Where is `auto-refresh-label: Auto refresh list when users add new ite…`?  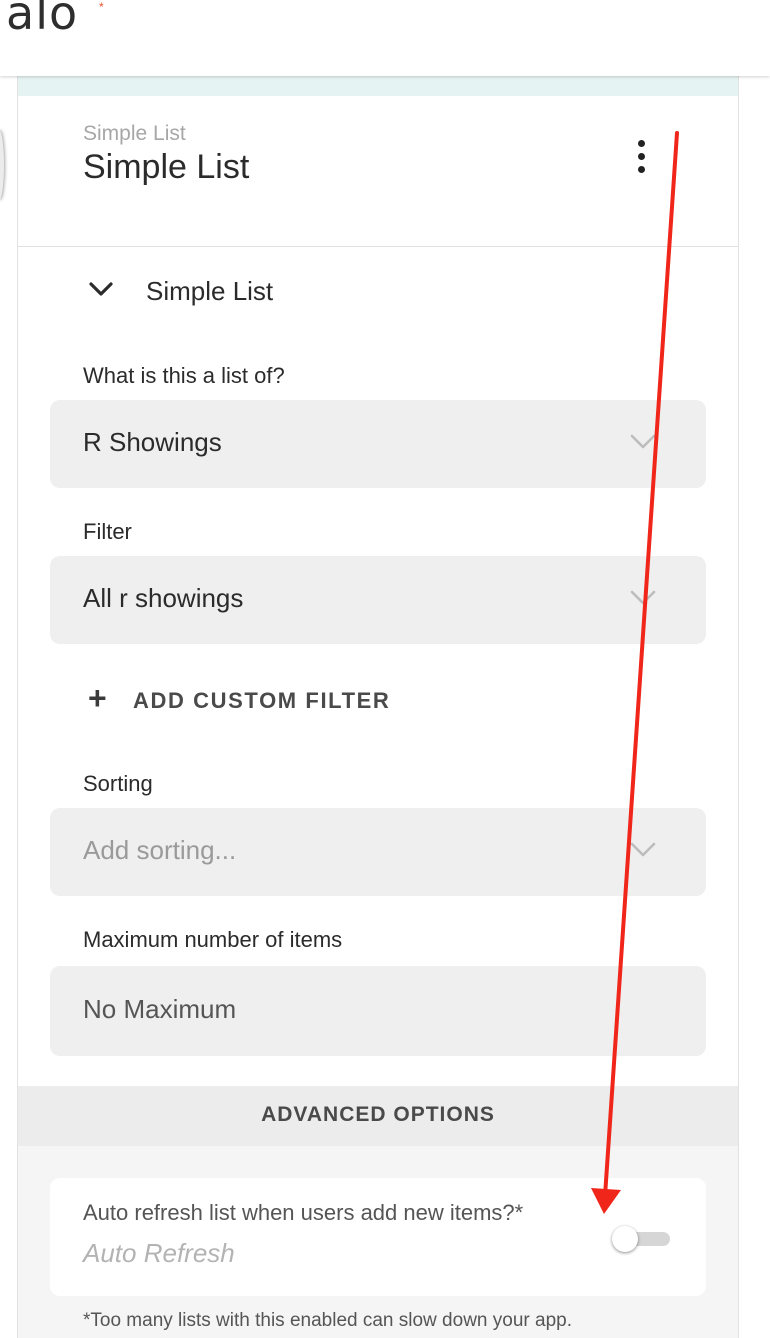 auto-refresh-label: Auto refresh list when users add new ite… is located at coordinates (303, 1212).